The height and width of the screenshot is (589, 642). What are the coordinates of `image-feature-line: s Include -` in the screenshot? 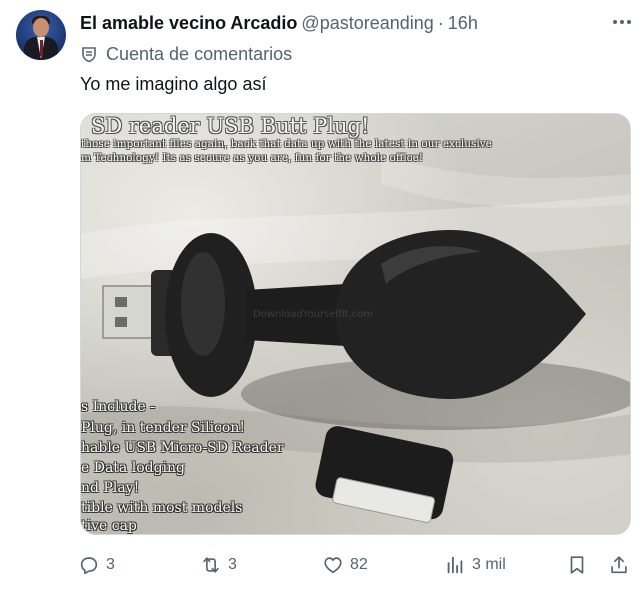 It's located at (118, 407).